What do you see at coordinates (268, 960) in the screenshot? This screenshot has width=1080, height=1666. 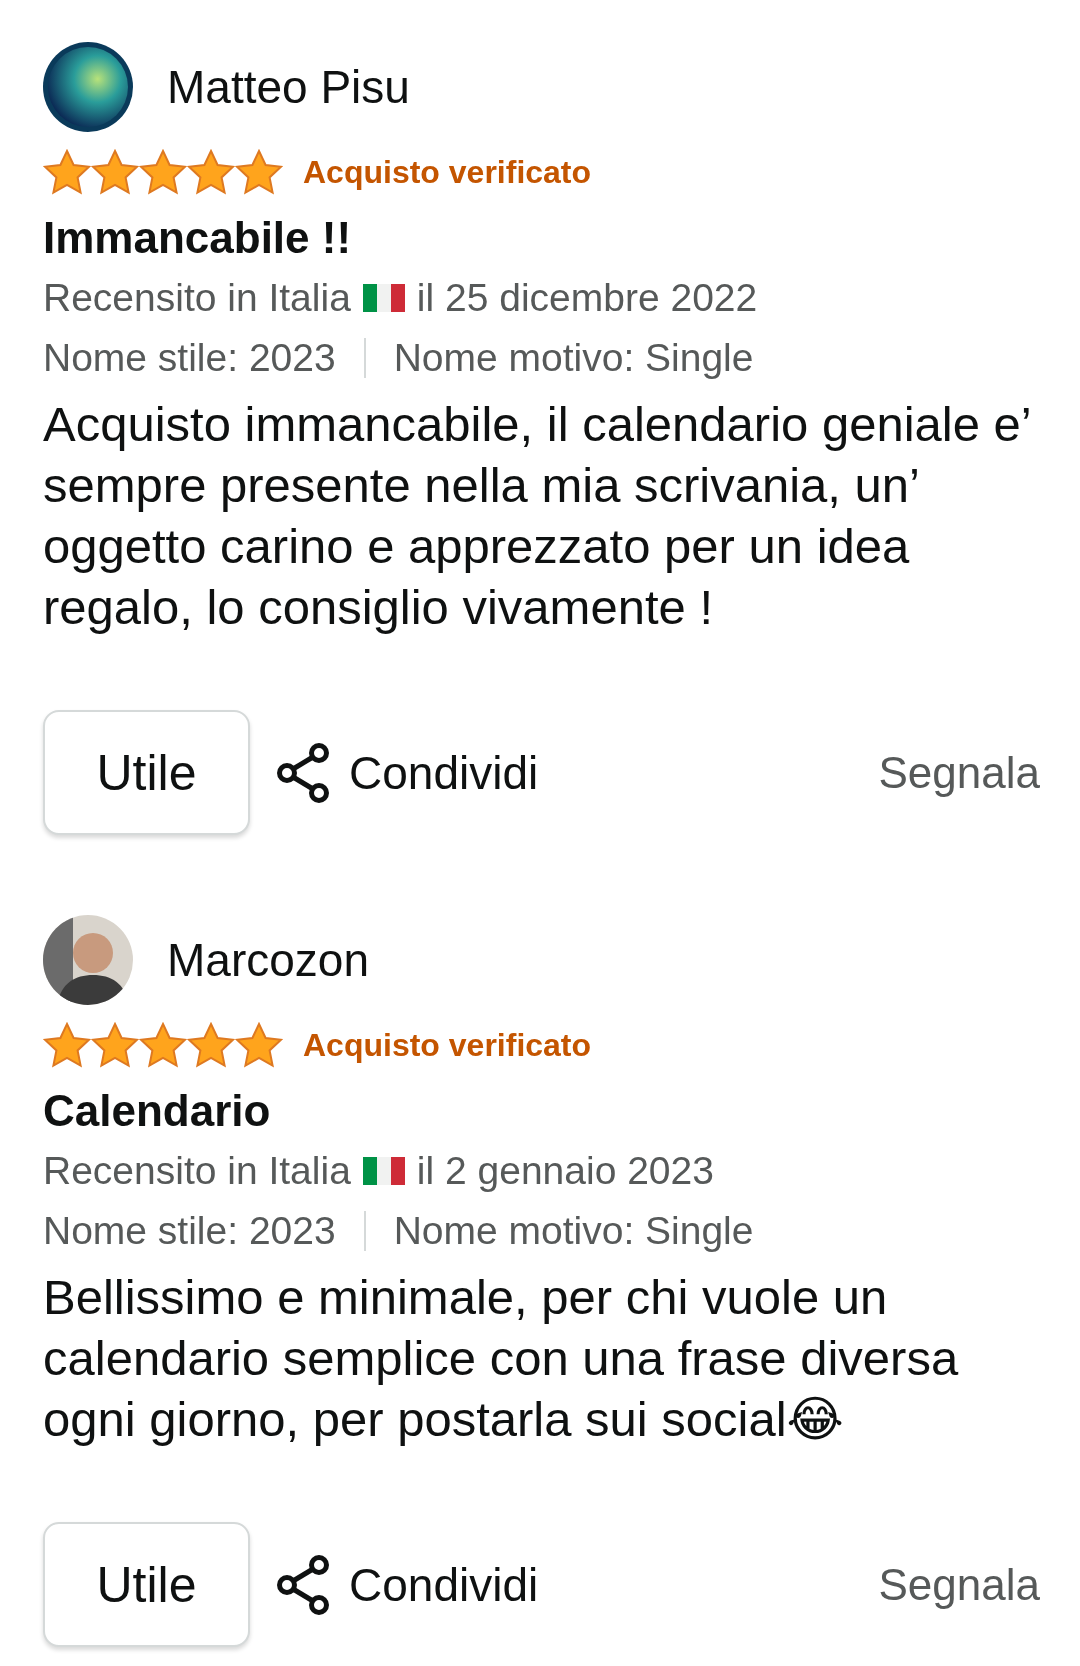 I see `reviewer-name: Marcozon` at bounding box center [268, 960].